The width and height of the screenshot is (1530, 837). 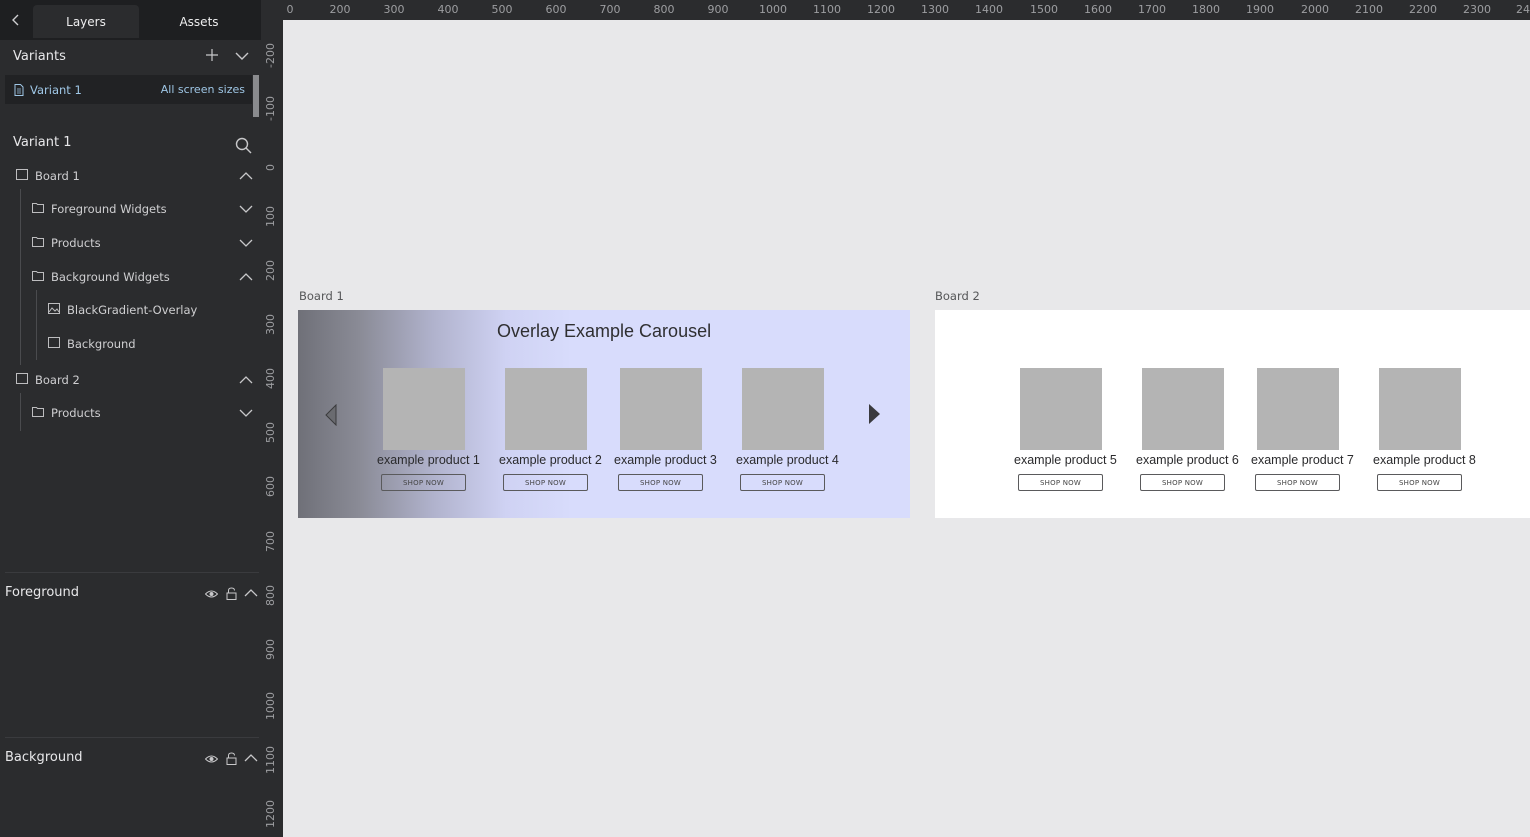 I want to click on back-button, so click(x=16, y=20).